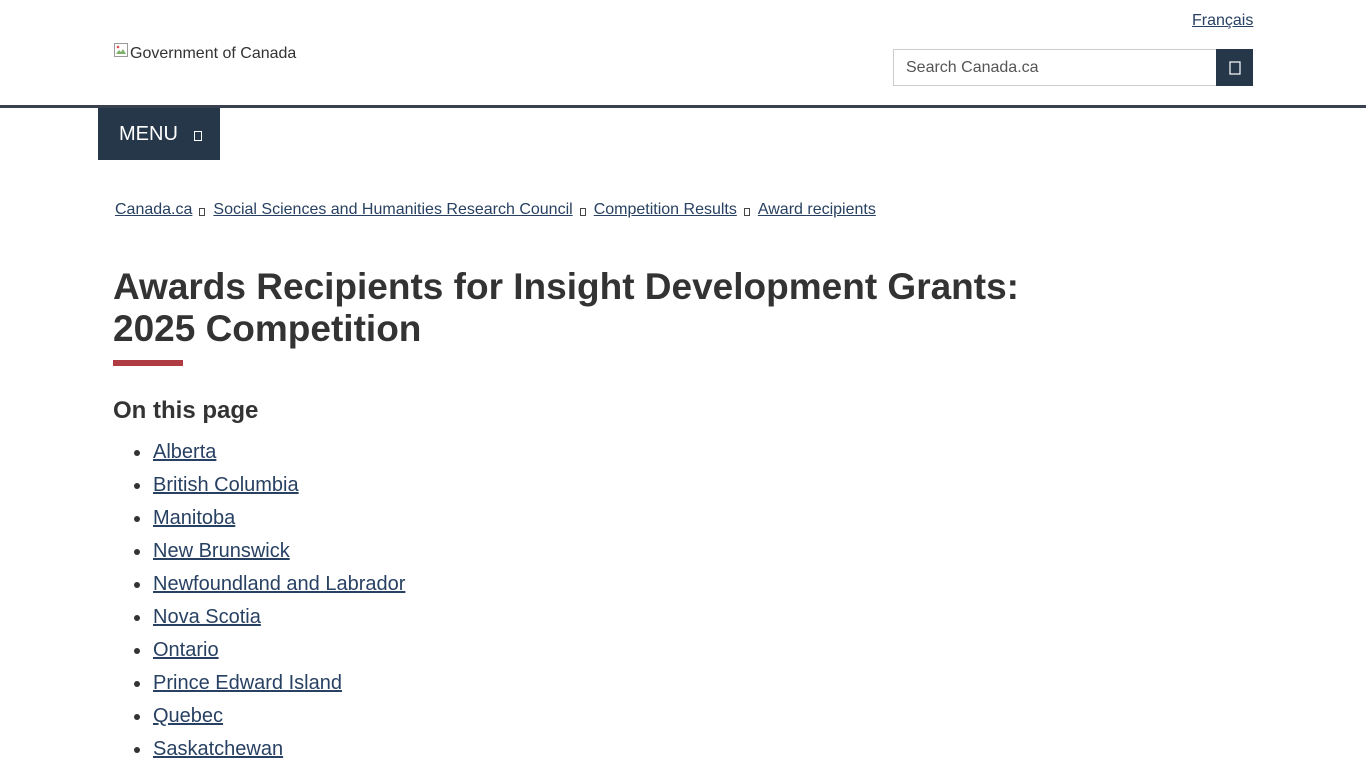 The height and width of the screenshot is (768, 1366). I want to click on toc-item-prince-edward-island: Prince Edward Island, so click(259, 683).